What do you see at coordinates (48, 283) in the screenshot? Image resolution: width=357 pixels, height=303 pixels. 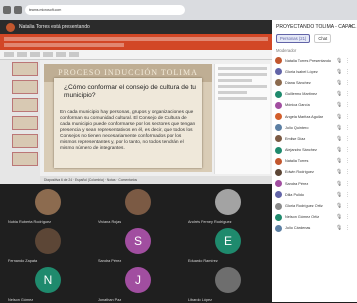 I see `video-tile: N Nelson Gómez` at bounding box center [48, 283].